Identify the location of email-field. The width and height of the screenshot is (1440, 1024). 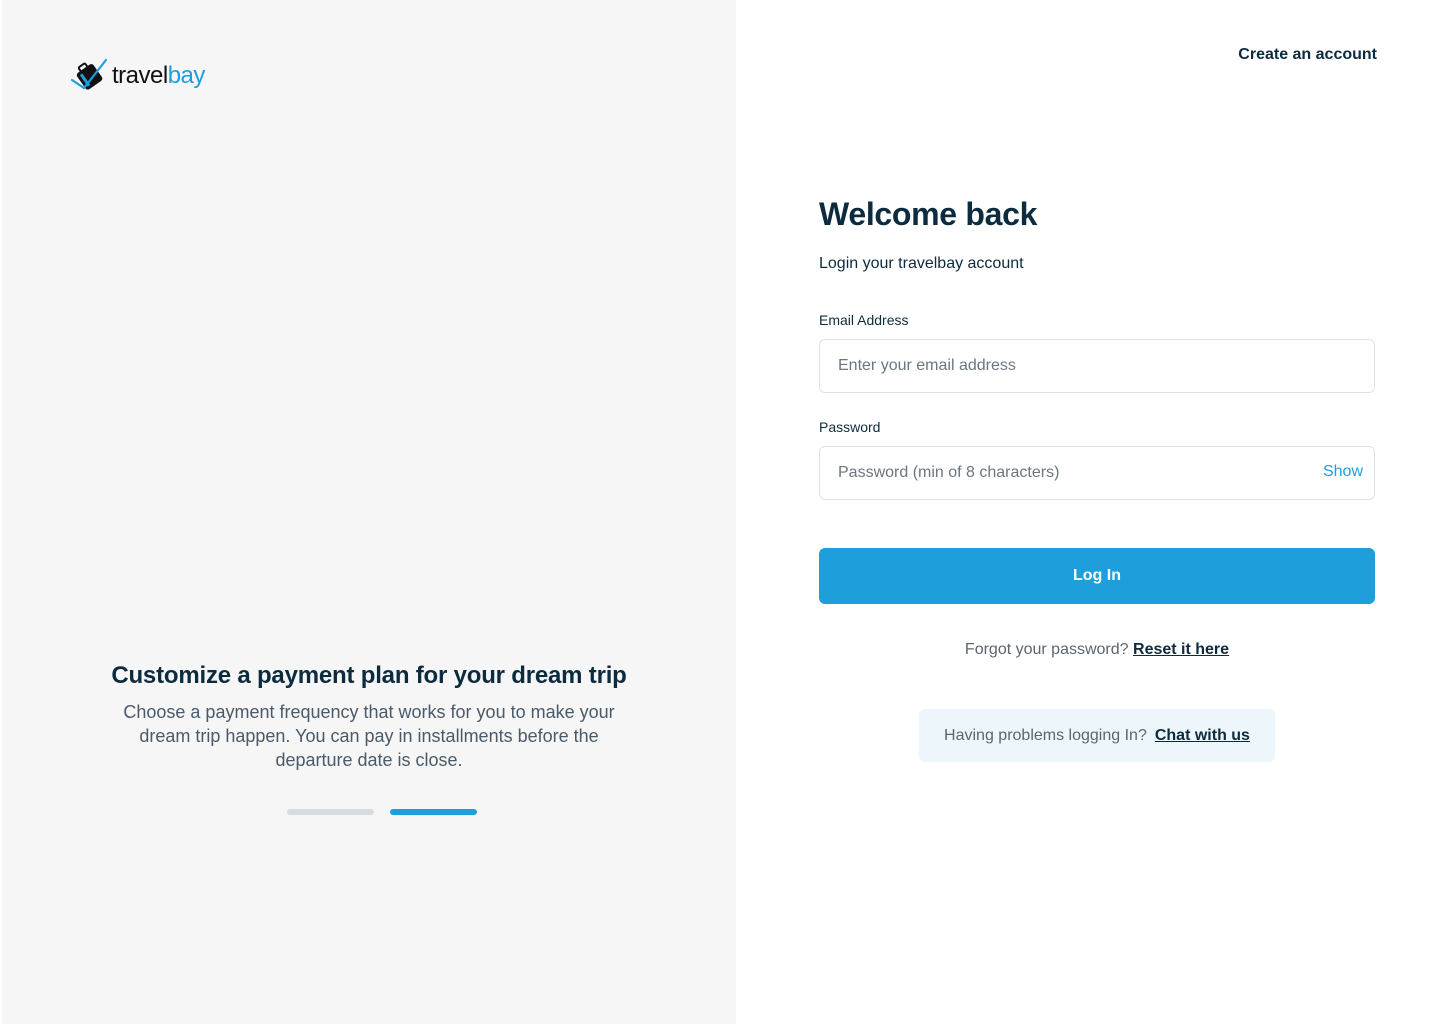
(1097, 366).